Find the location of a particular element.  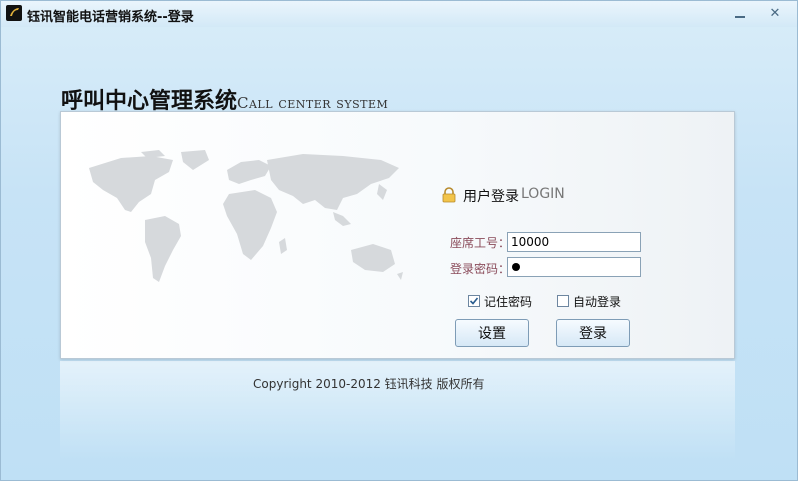

agent-id-label: 座席工号： is located at coordinates (480, 243).